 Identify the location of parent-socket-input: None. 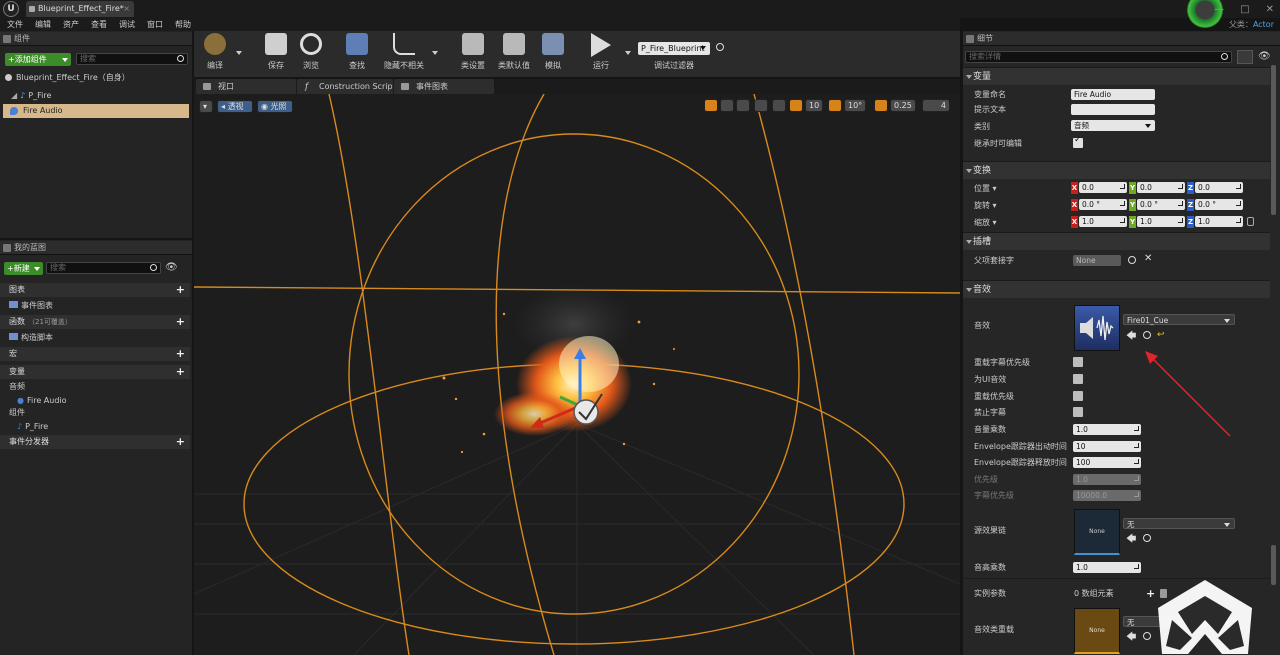
(1097, 260).